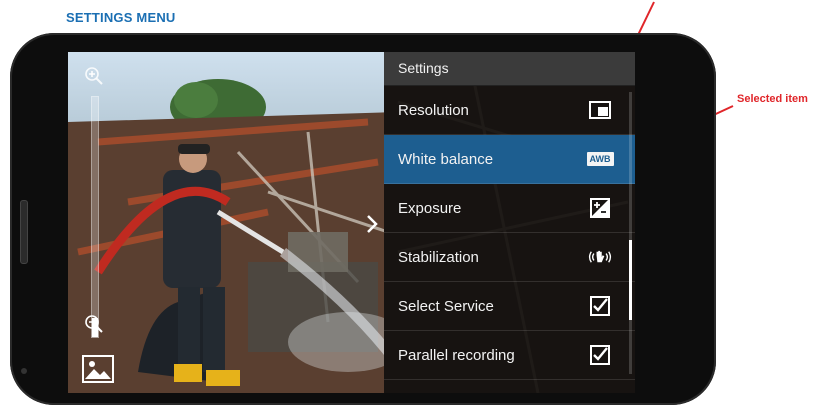 The height and width of the screenshot is (408, 823). What do you see at coordinates (509, 69) in the screenshot?
I see `settings-header: Settings` at bounding box center [509, 69].